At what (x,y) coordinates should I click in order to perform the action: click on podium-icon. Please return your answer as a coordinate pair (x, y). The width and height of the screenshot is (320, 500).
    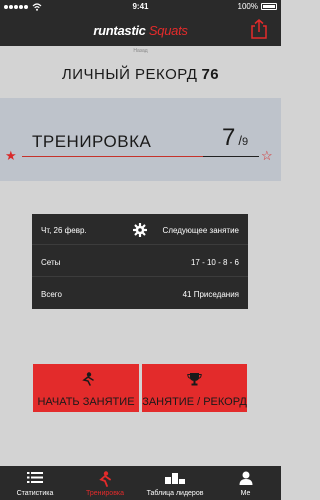
    Looking at the image, I should click on (175, 478).